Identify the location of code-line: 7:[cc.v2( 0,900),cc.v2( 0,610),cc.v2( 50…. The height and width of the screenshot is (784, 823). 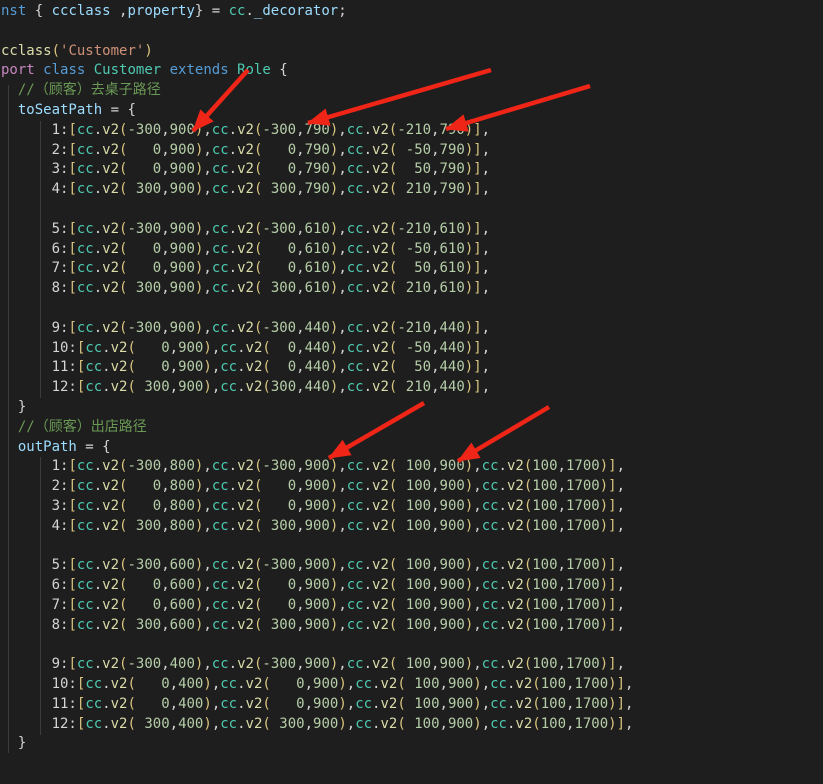
(271, 268).